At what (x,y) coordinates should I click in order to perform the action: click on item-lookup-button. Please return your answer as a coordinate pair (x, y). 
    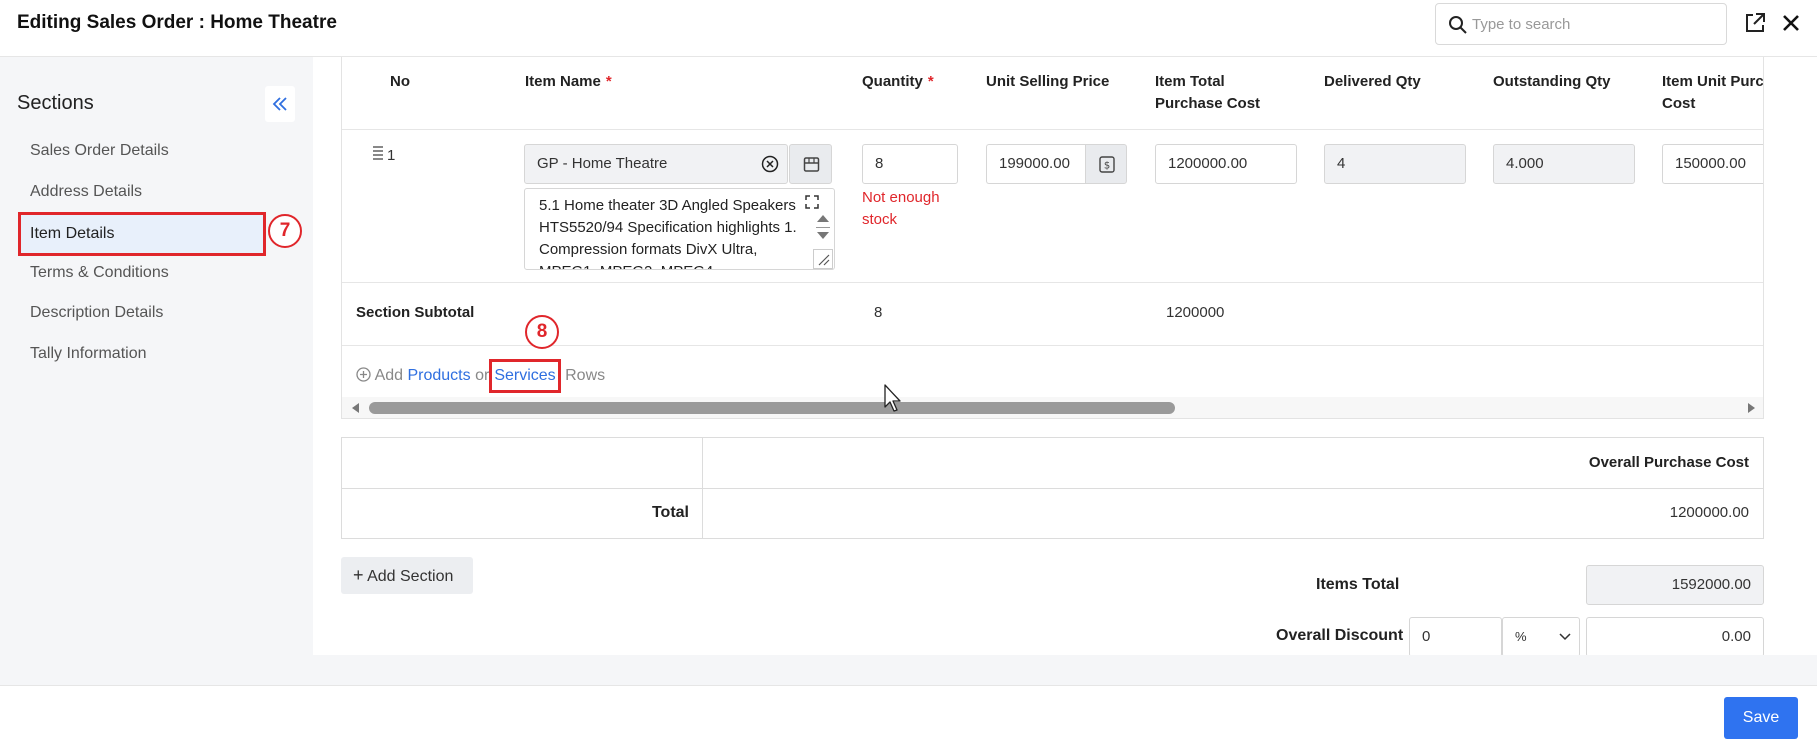
    Looking at the image, I should click on (810, 164).